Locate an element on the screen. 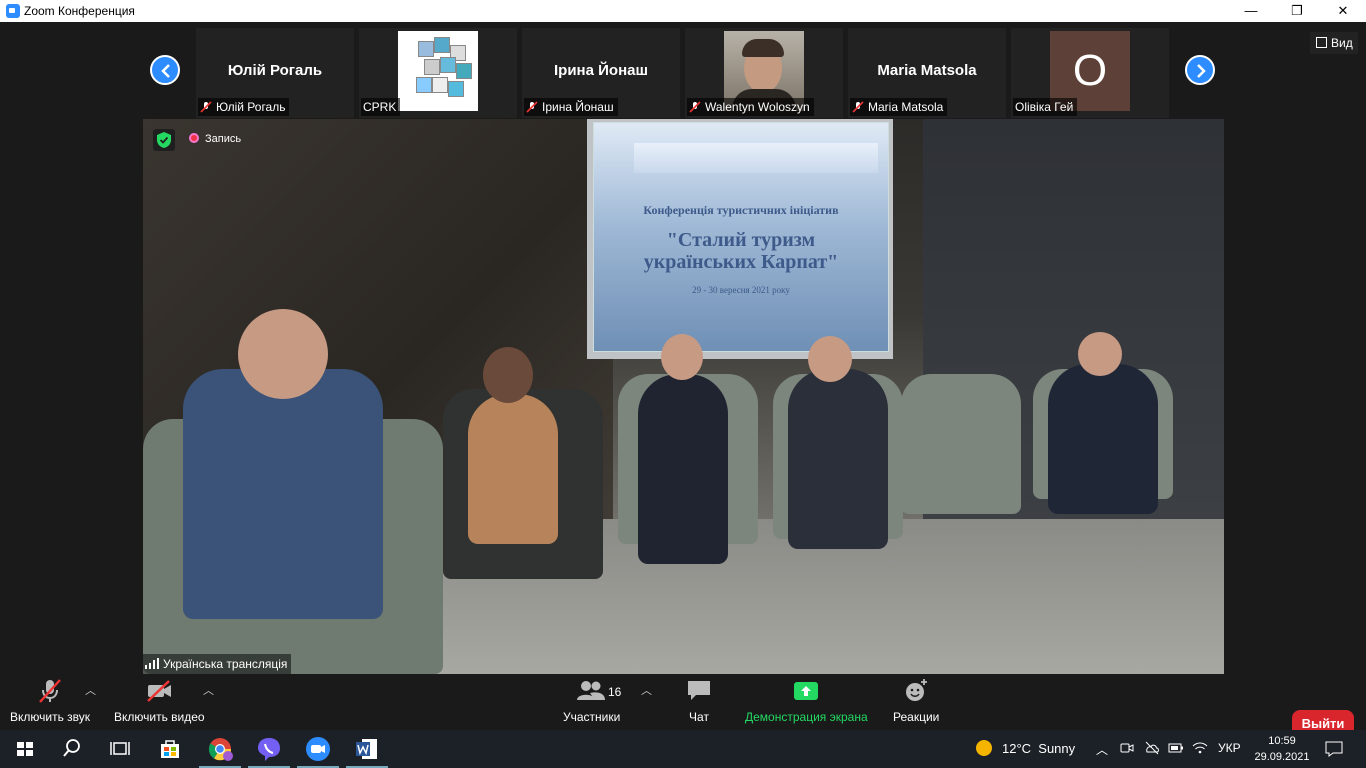 Image resolution: width=1366 pixels, height=768 pixels. slide-title: "Сталий туризм українських Карпат" is located at coordinates (741, 251).